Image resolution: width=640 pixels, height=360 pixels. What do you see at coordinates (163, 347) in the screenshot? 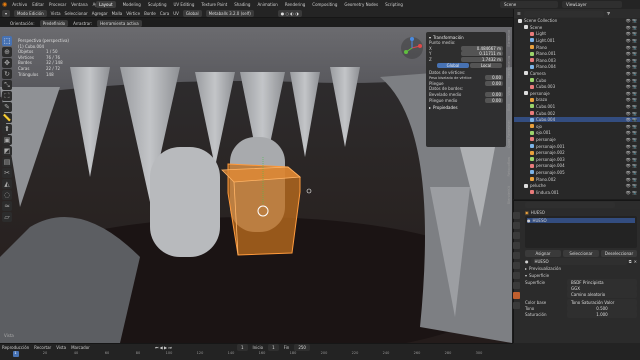
I see `play-controls-icon: ⏮ ◀ ▶ ⏭` at bounding box center [163, 347].